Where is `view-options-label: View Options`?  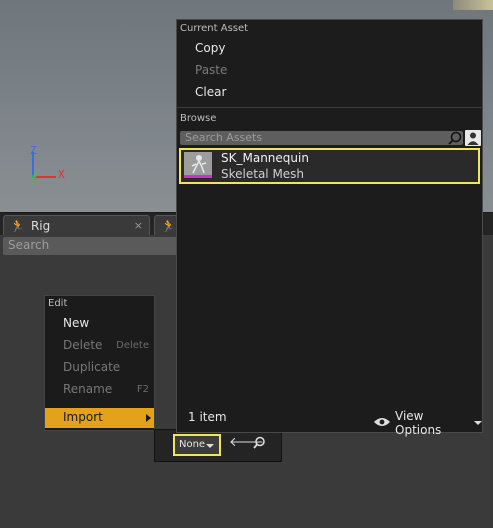 view-options-label: View Options is located at coordinates (418, 423).